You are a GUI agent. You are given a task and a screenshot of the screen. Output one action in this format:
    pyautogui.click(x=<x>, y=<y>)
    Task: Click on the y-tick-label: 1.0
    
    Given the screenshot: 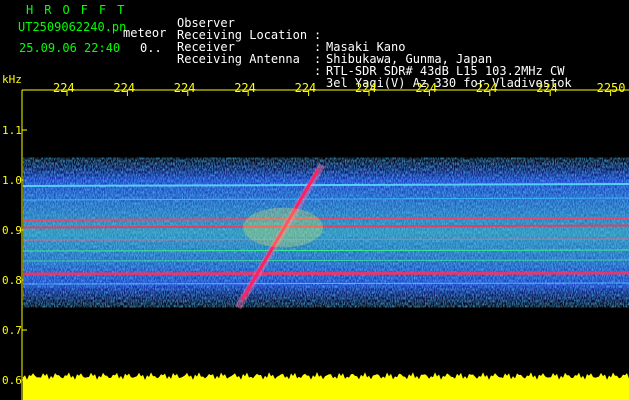 What is the action you would take?
    pyautogui.click(x=12, y=180)
    